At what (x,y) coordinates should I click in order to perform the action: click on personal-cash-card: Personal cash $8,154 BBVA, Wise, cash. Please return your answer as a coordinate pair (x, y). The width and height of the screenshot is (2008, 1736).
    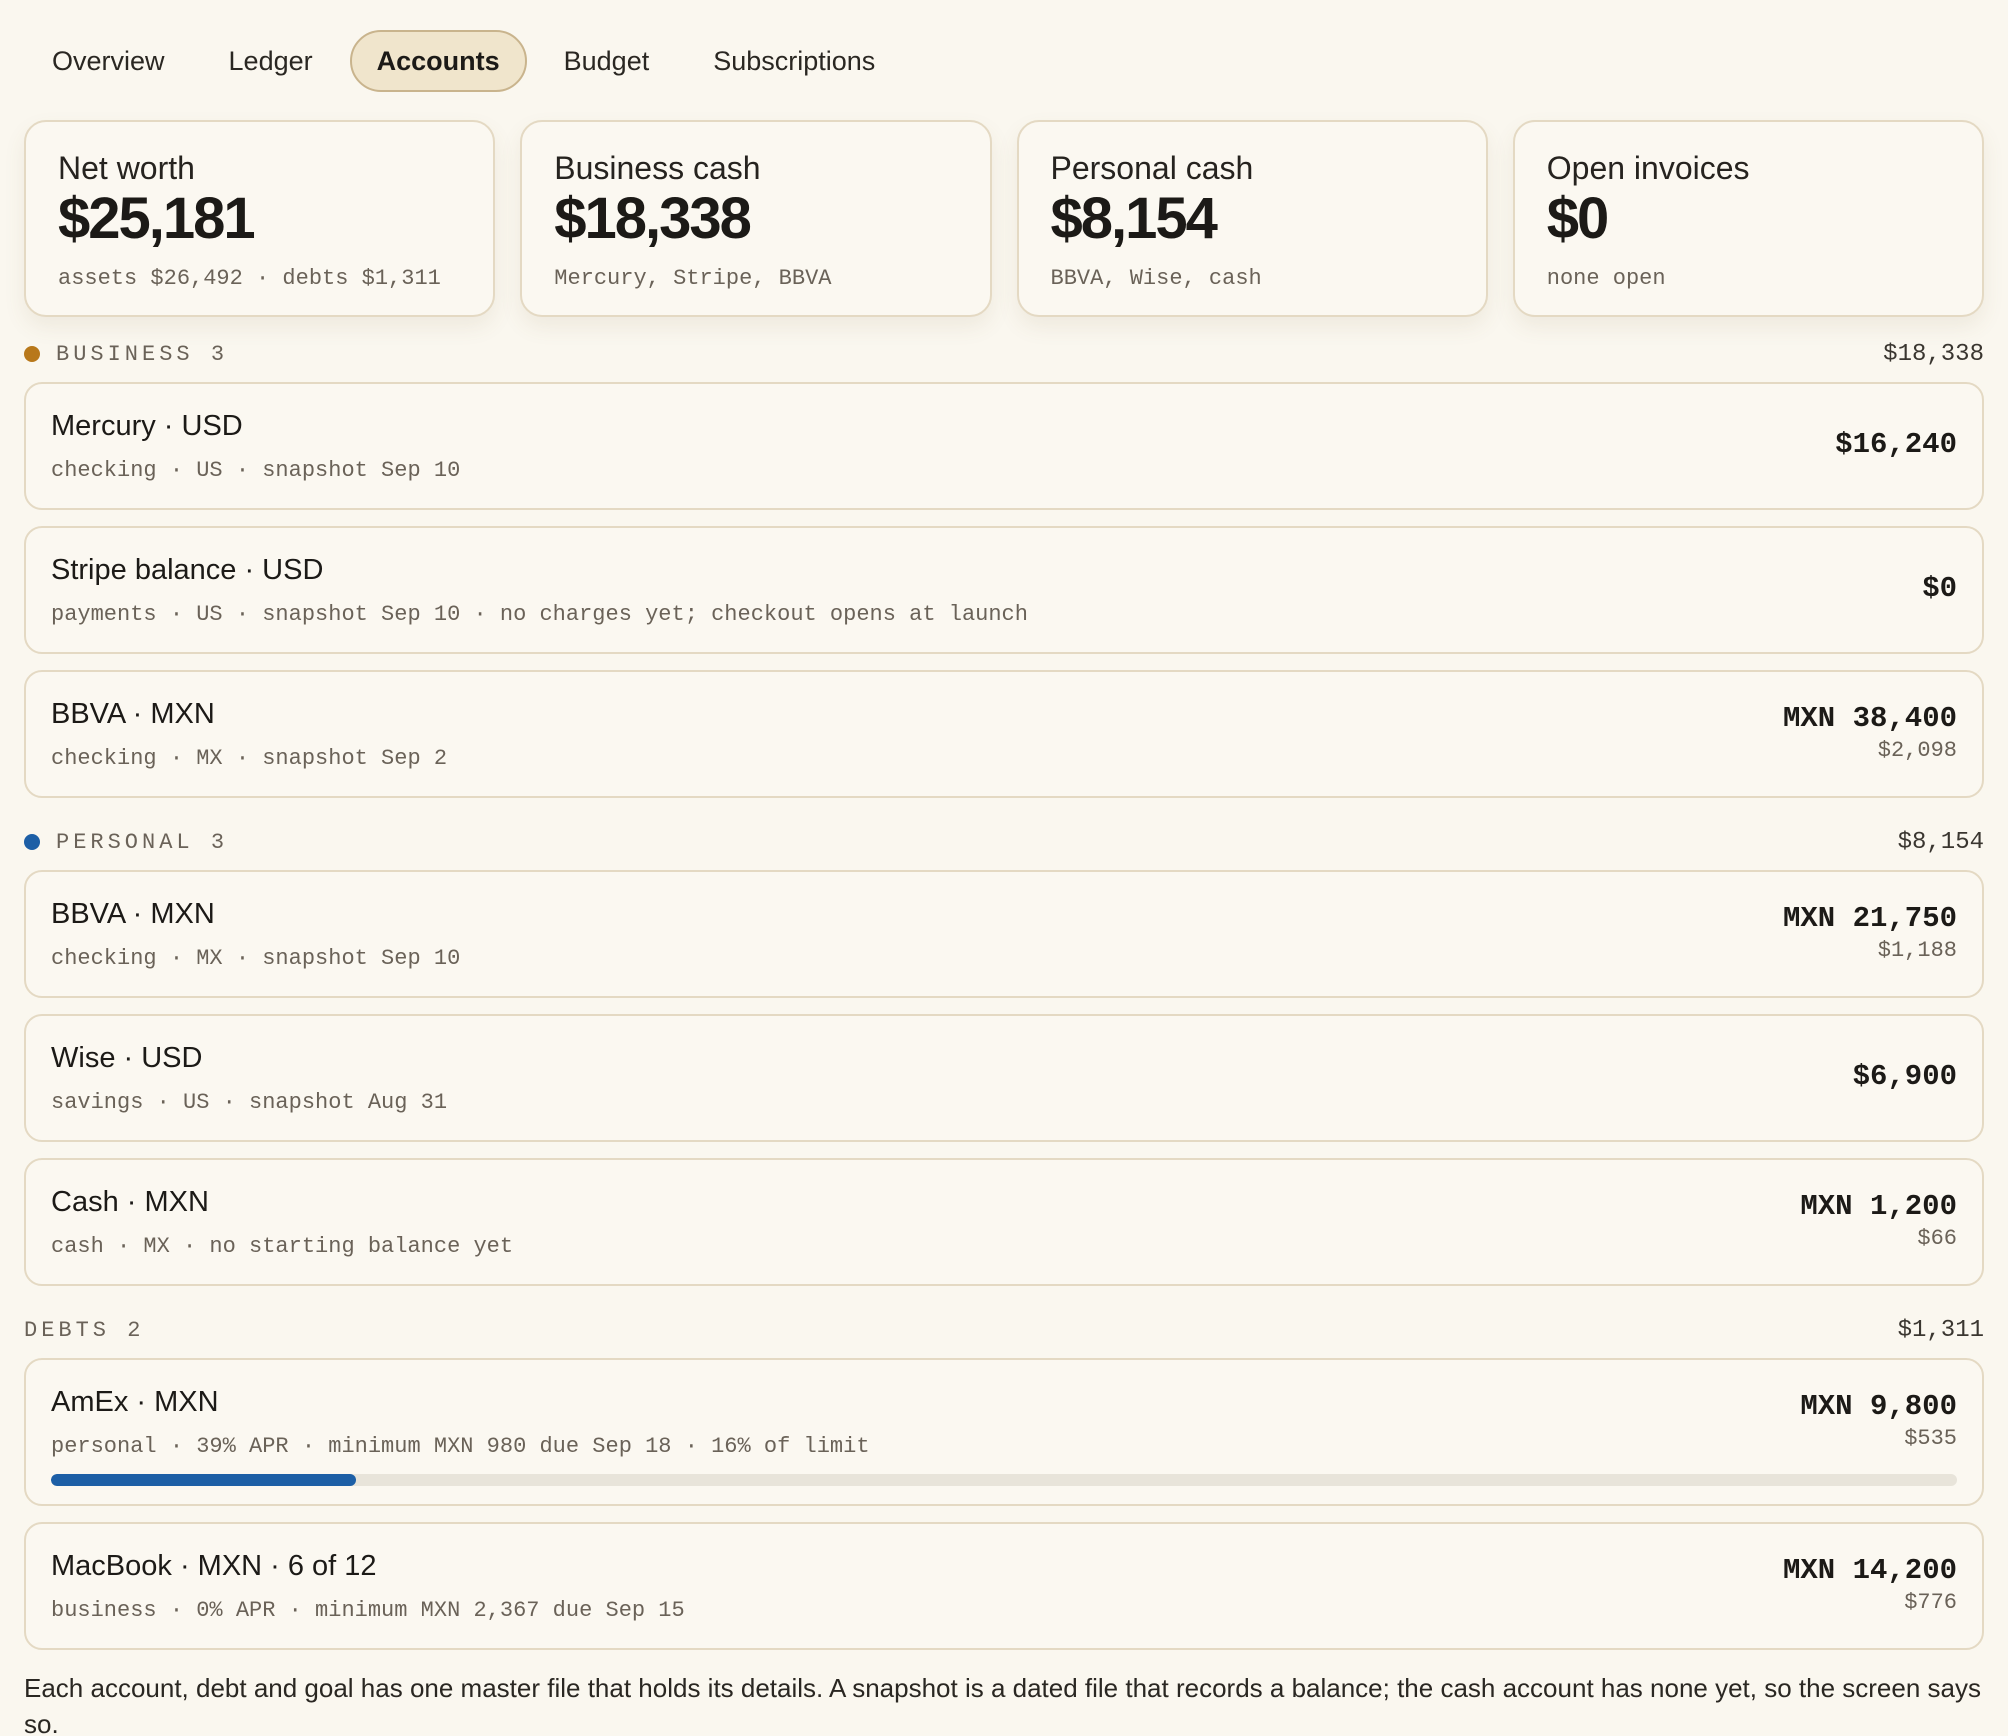
    Looking at the image, I should click on (1252, 218).